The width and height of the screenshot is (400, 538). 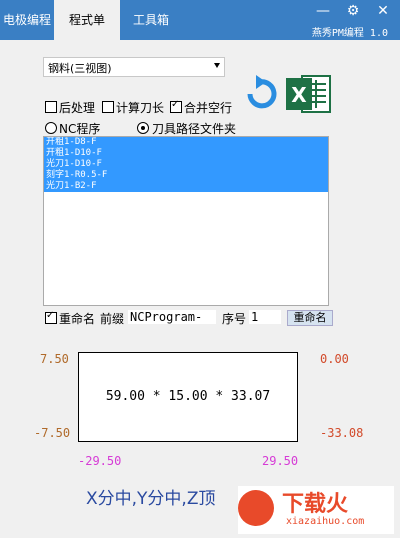 What do you see at coordinates (349, 33) in the screenshot?
I see `window-title: 燕秀PM编程 1.0` at bounding box center [349, 33].